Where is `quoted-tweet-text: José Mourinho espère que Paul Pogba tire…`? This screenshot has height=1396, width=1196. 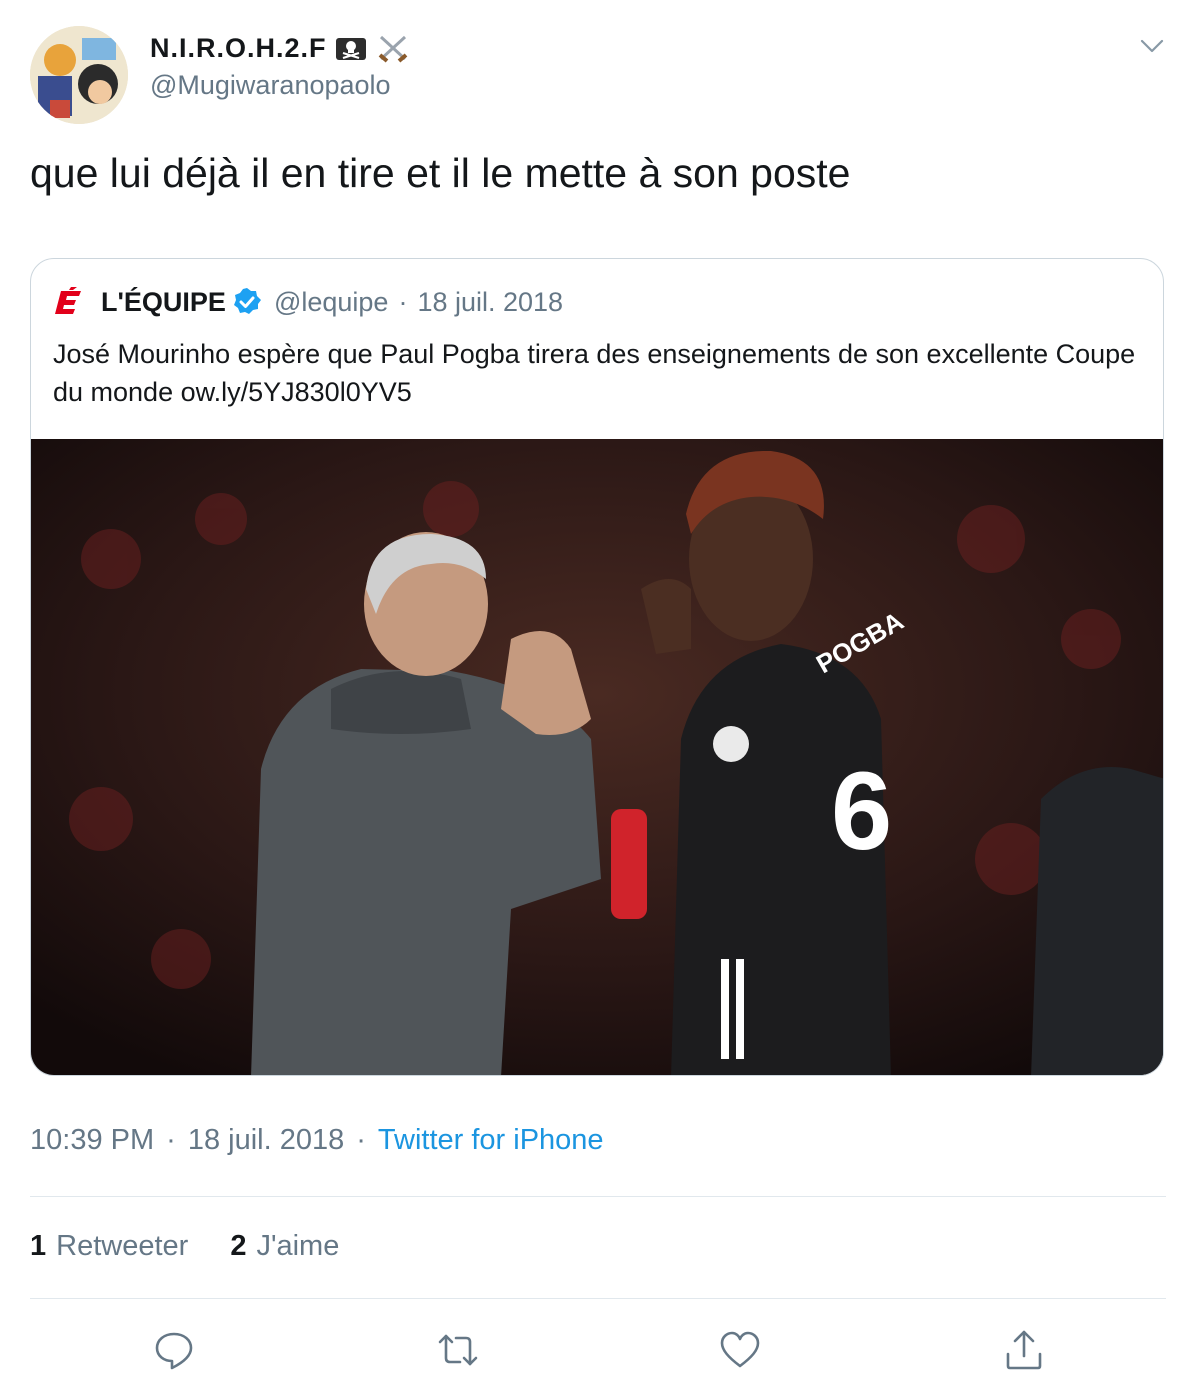 quoted-tweet-text: José Mourinho espère que Paul Pogba tire… is located at coordinates (594, 373).